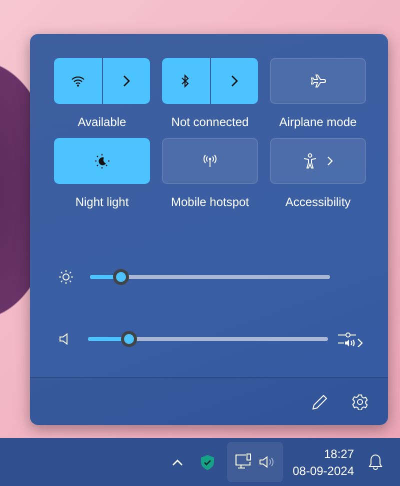  Describe the element at coordinates (178, 462) in the screenshot. I see `chevron-up-icon` at that location.